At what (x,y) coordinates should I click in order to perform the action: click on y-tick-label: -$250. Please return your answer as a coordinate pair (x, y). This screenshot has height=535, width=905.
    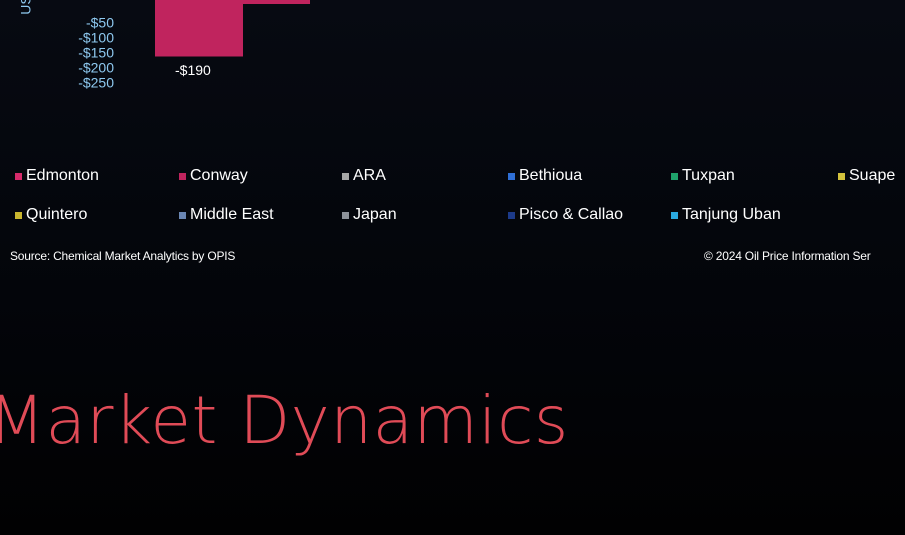
    Looking at the image, I should click on (96, 83).